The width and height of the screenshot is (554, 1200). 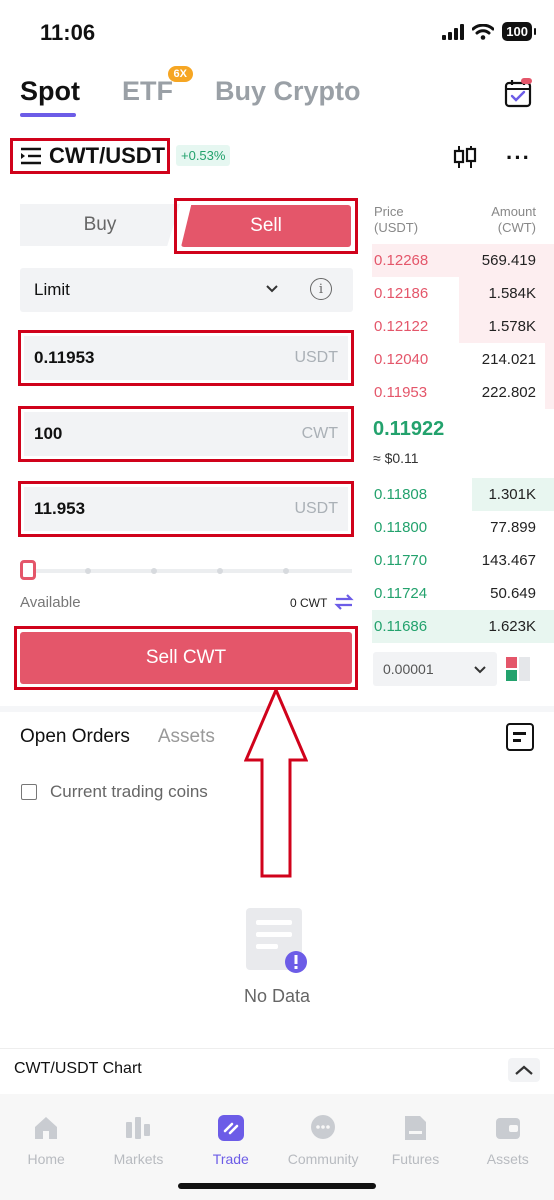 I want to click on tab-spot: Spot, so click(x=50, y=96).